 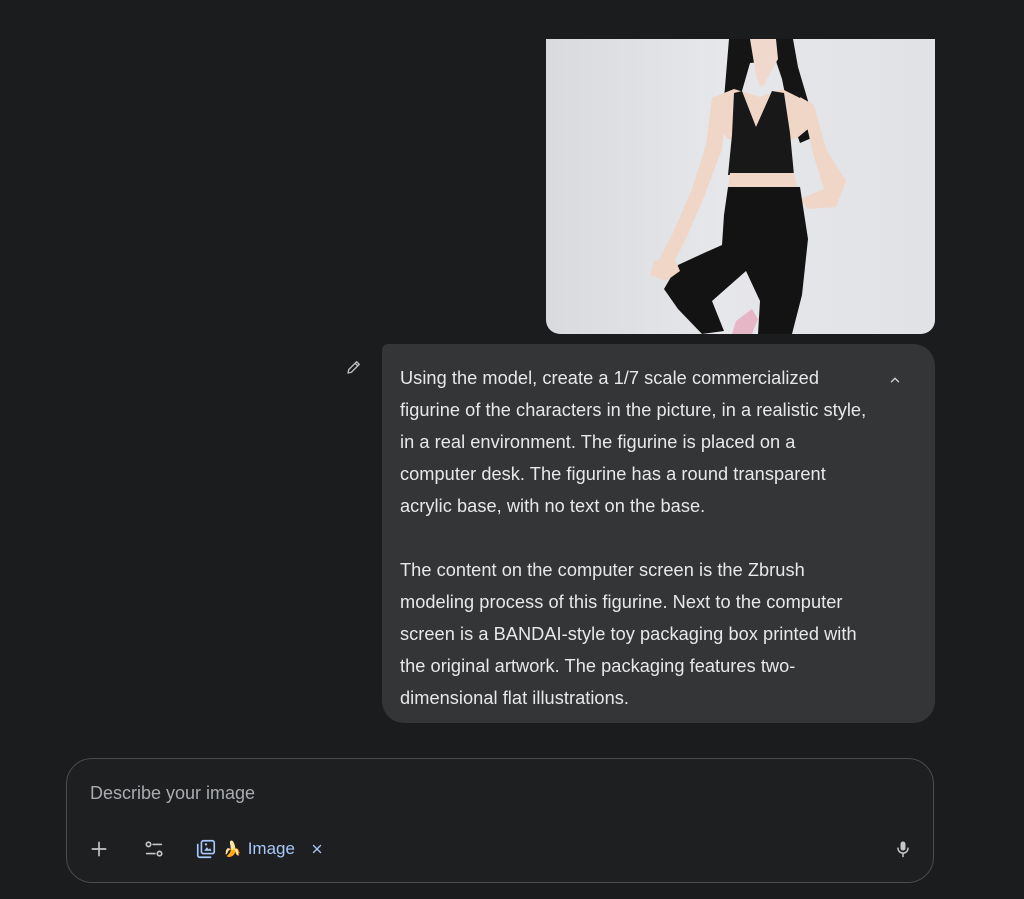 I want to click on prompt-input, so click(x=480, y=793).